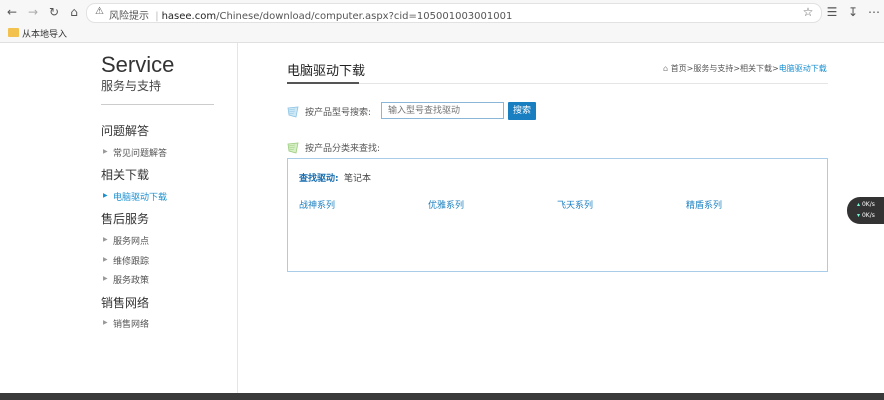  Describe the element at coordinates (442, 110) in the screenshot. I see `model-search-input` at that location.